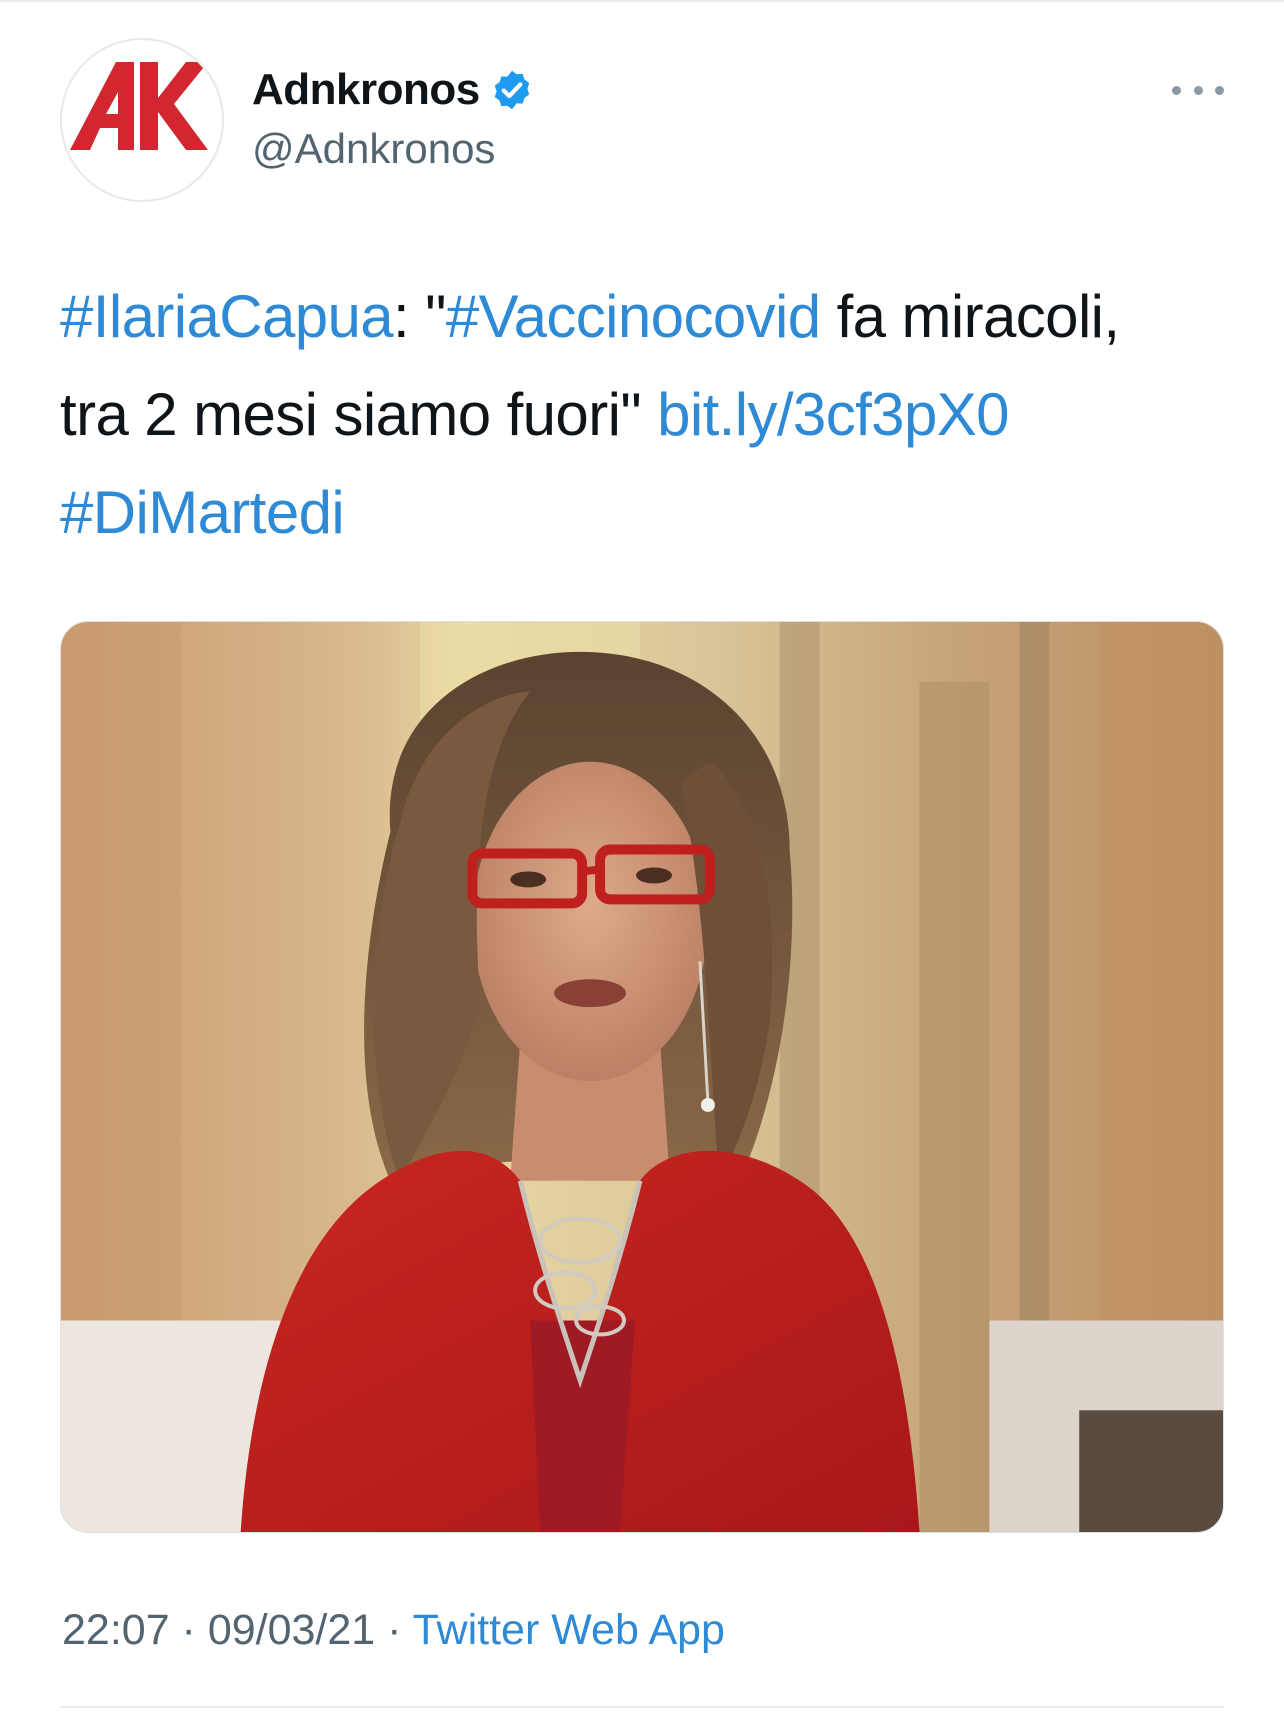 This screenshot has height=1733, width=1284. Describe the element at coordinates (291, 1630) in the screenshot. I see `tweet-date: 09/03/21` at that location.